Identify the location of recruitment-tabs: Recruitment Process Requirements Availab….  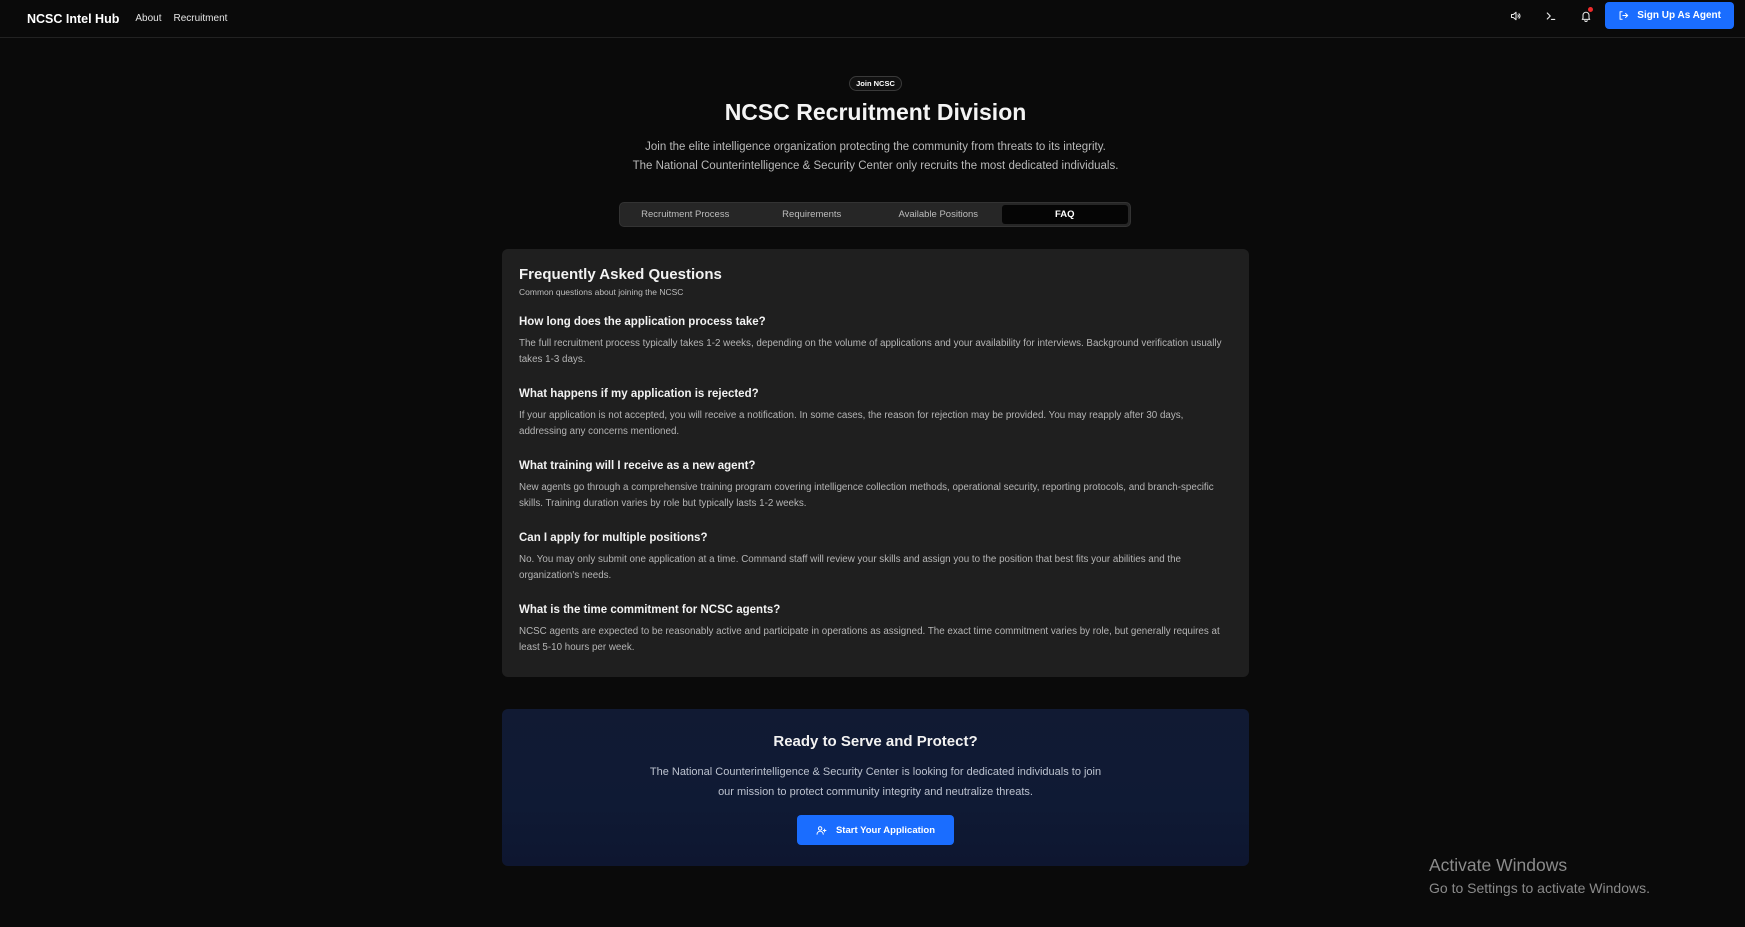
(875, 214).